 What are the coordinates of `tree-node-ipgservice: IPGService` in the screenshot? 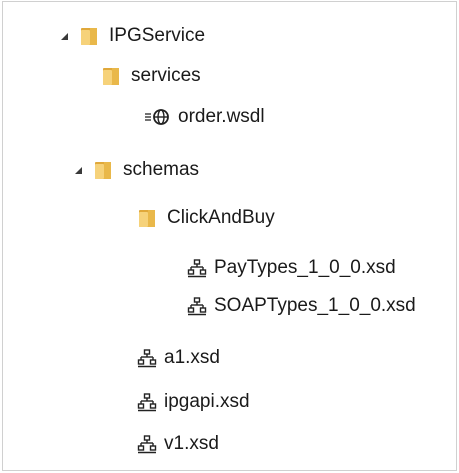 It's located at (133, 36).